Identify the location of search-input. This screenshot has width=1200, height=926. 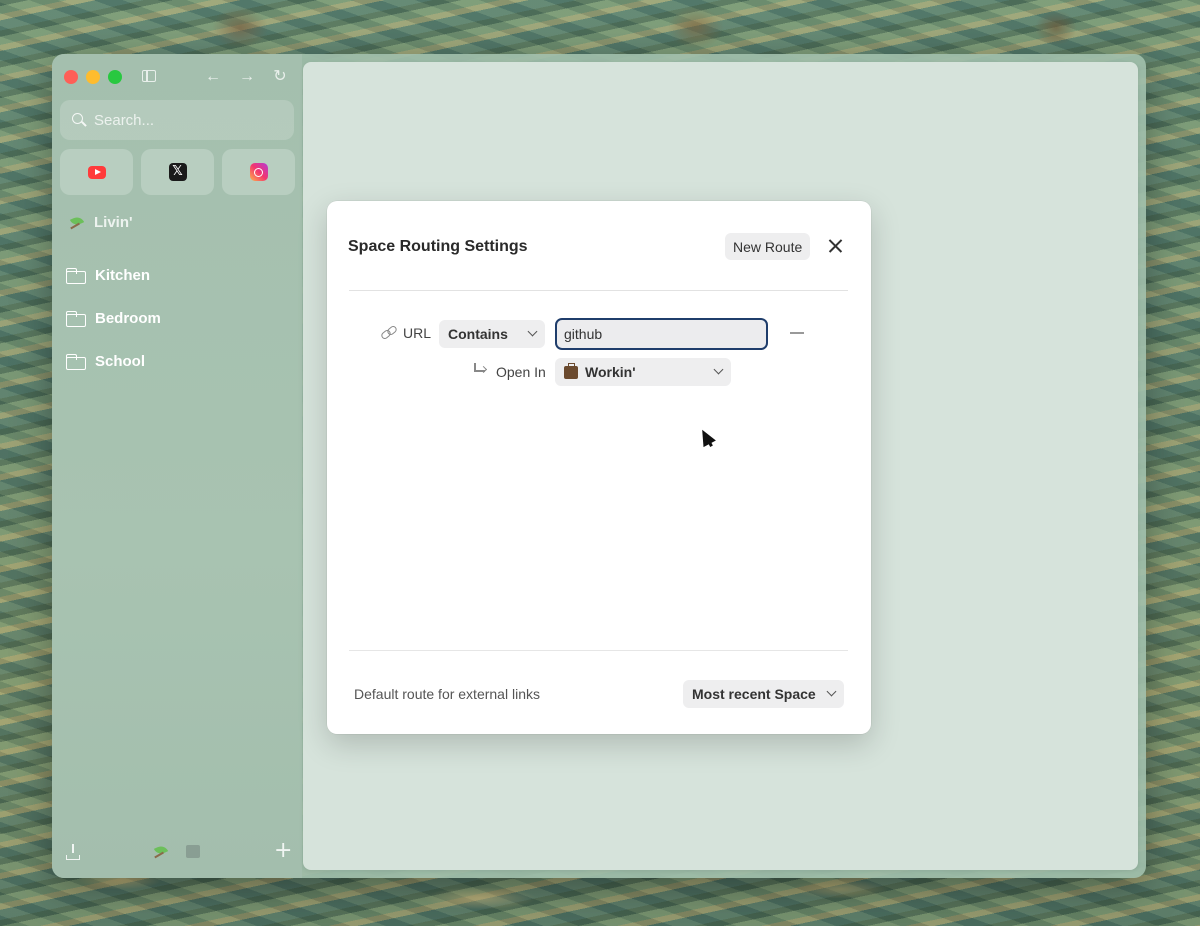
(184, 120).